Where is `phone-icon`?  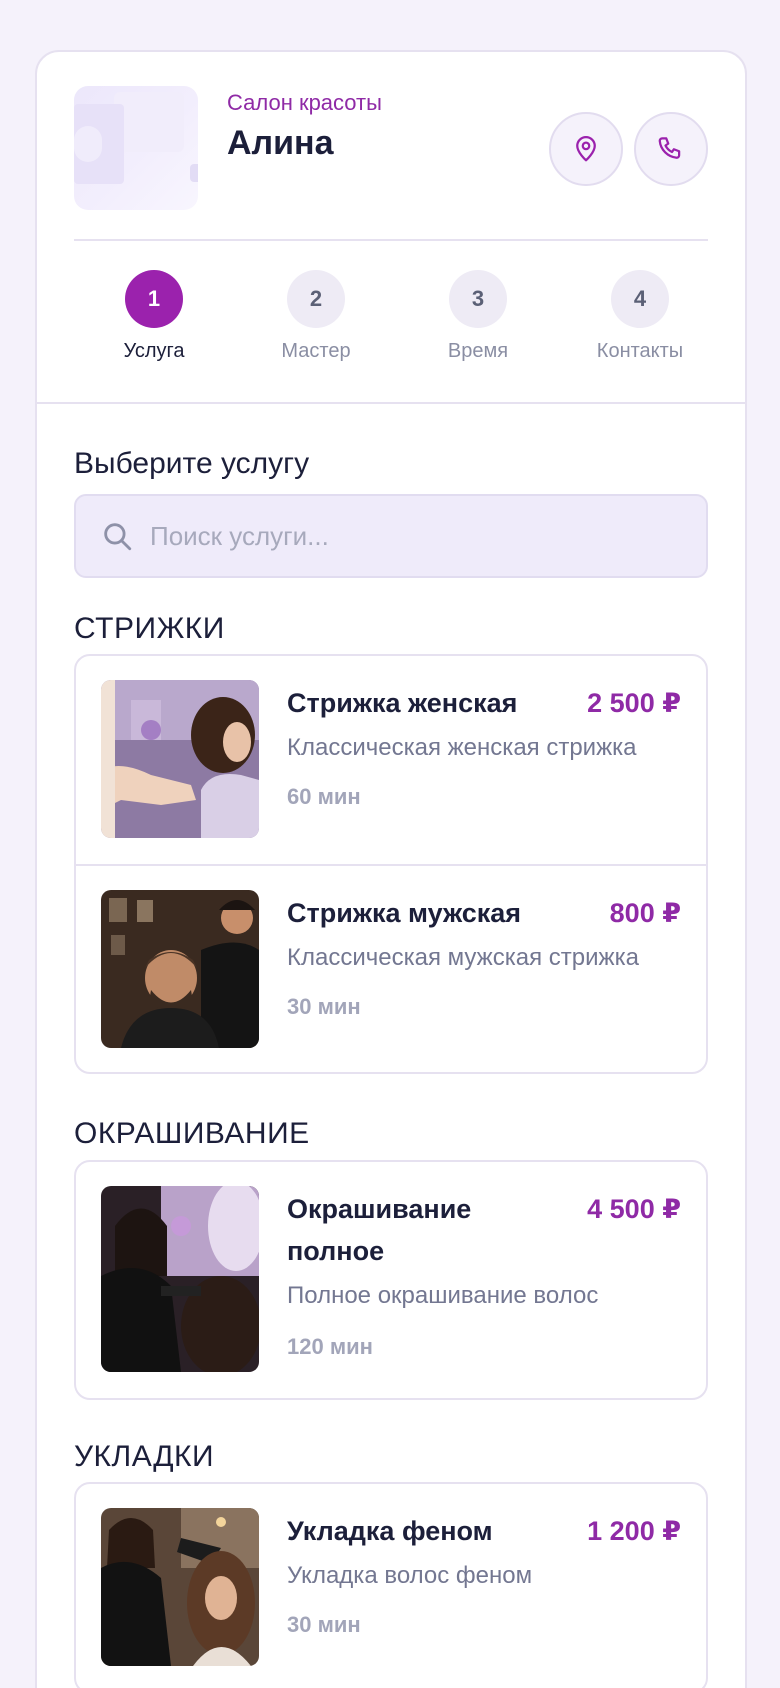 phone-icon is located at coordinates (669, 148).